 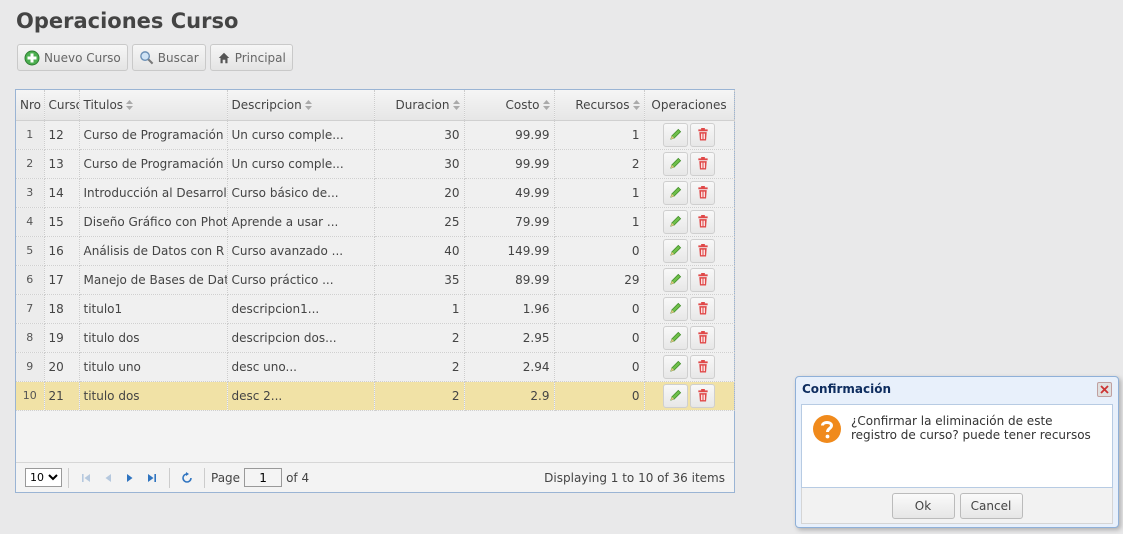 What do you see at coordinates (187, 478) in the screenshot?
I see `refresh-icon` at bounding box center [187, 478].